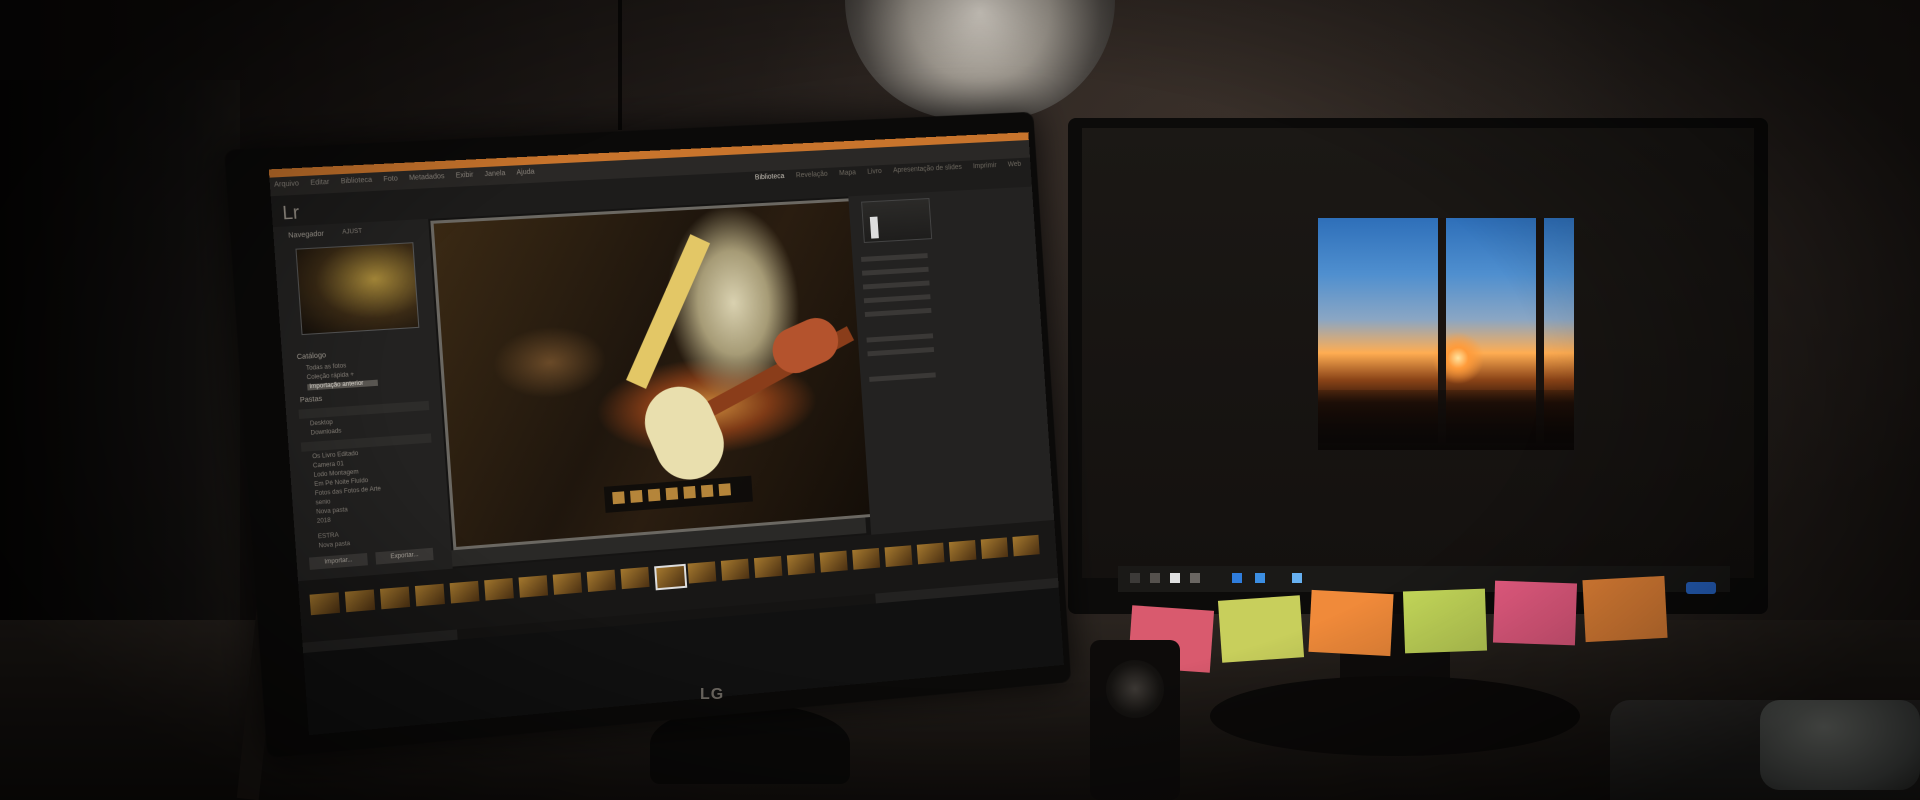  I want to click on menu-item: Exibir, so click(464, 176).